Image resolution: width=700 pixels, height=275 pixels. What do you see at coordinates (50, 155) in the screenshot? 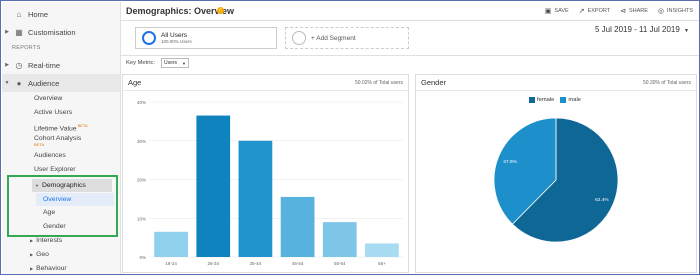
I see `nav-audiences: Audiences` at bounding box center [50, 155].